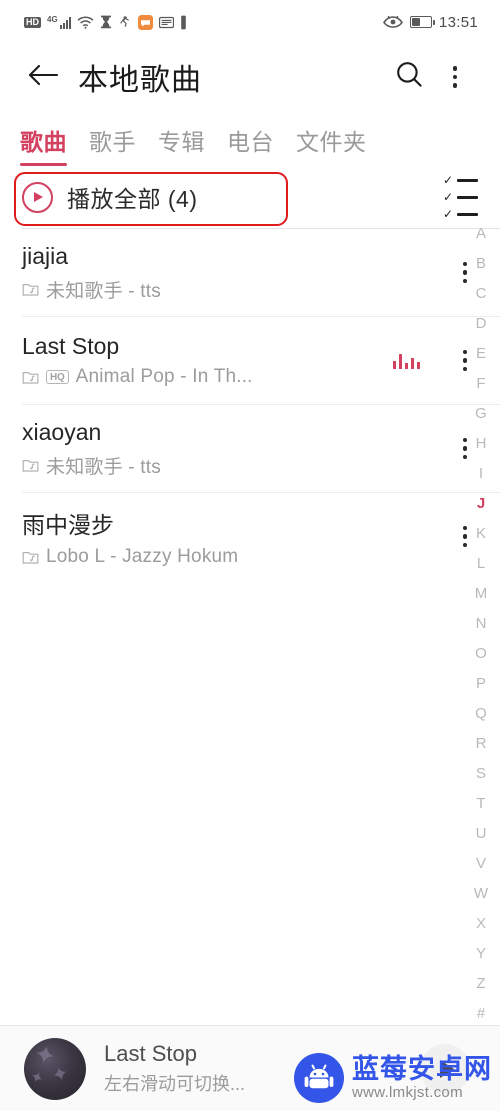 The width and height of the screenshot is (500, 1111). What do you see at coordinates (261, 448) in the screenshot?
I see `table-row: xiaoyan 未知歌手 - tts` at bounding box center [261, 448].